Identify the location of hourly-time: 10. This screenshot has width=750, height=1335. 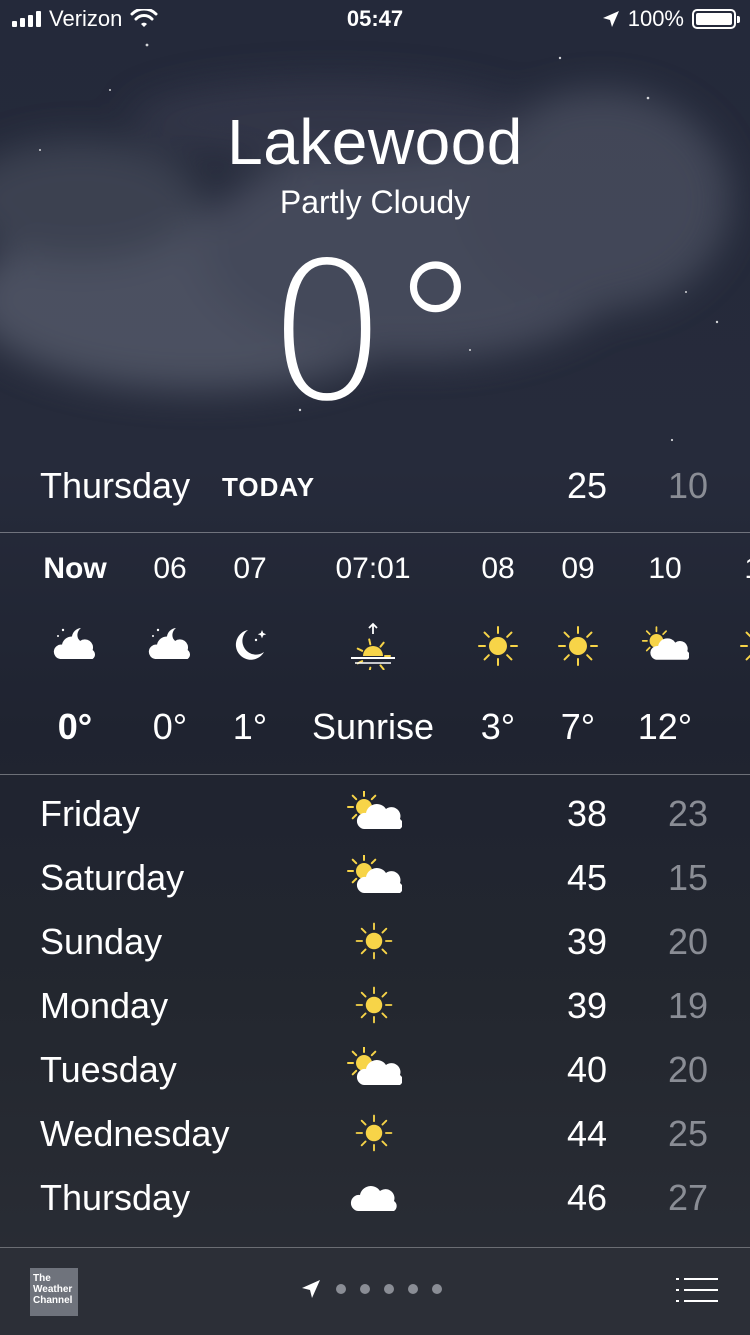
(665, 568).